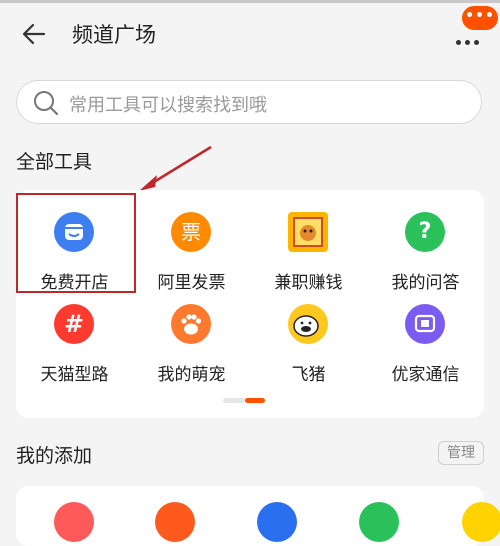  What do you see at coordinates (461, 453) in the screenshot?
I see `manage-button: 管理` at bounding box center [461, 453].